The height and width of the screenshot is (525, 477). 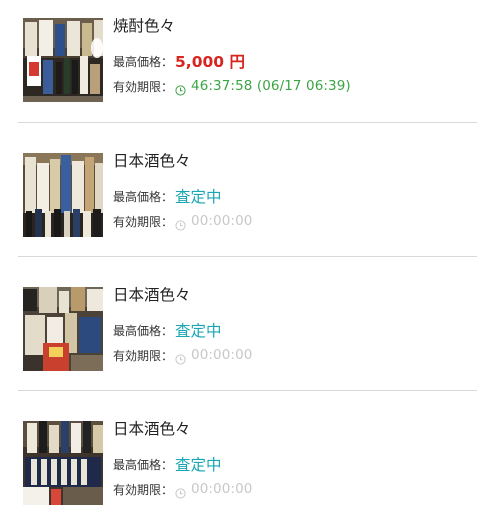 I want to click on item-title: 焼酎色々, so click(x=232, y=26).